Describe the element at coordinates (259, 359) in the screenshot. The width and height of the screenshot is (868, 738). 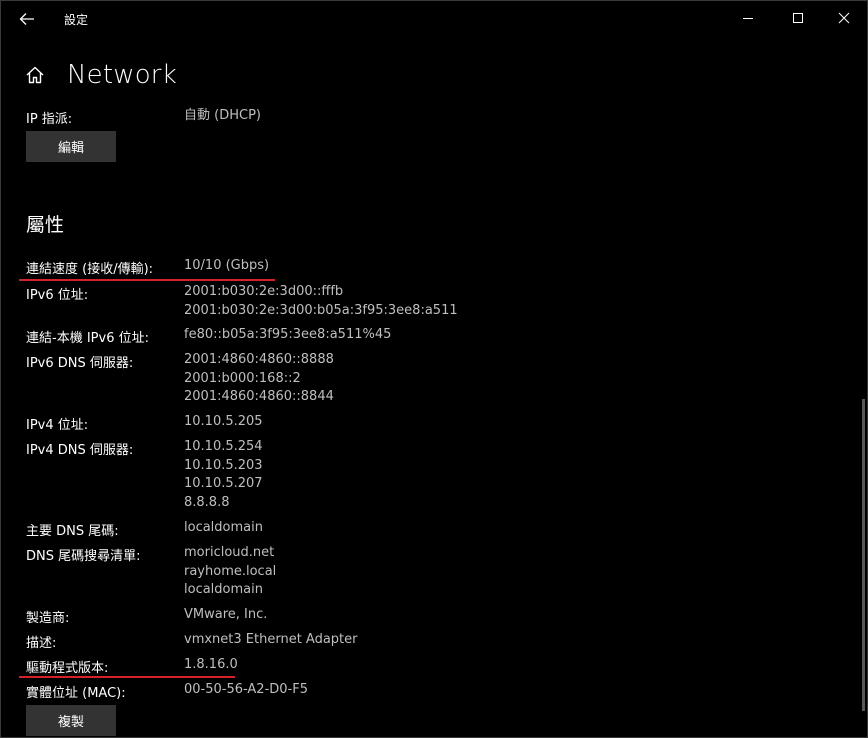
I see `ipv6-dns-value: 2001:4860:4860::8888` at that location.